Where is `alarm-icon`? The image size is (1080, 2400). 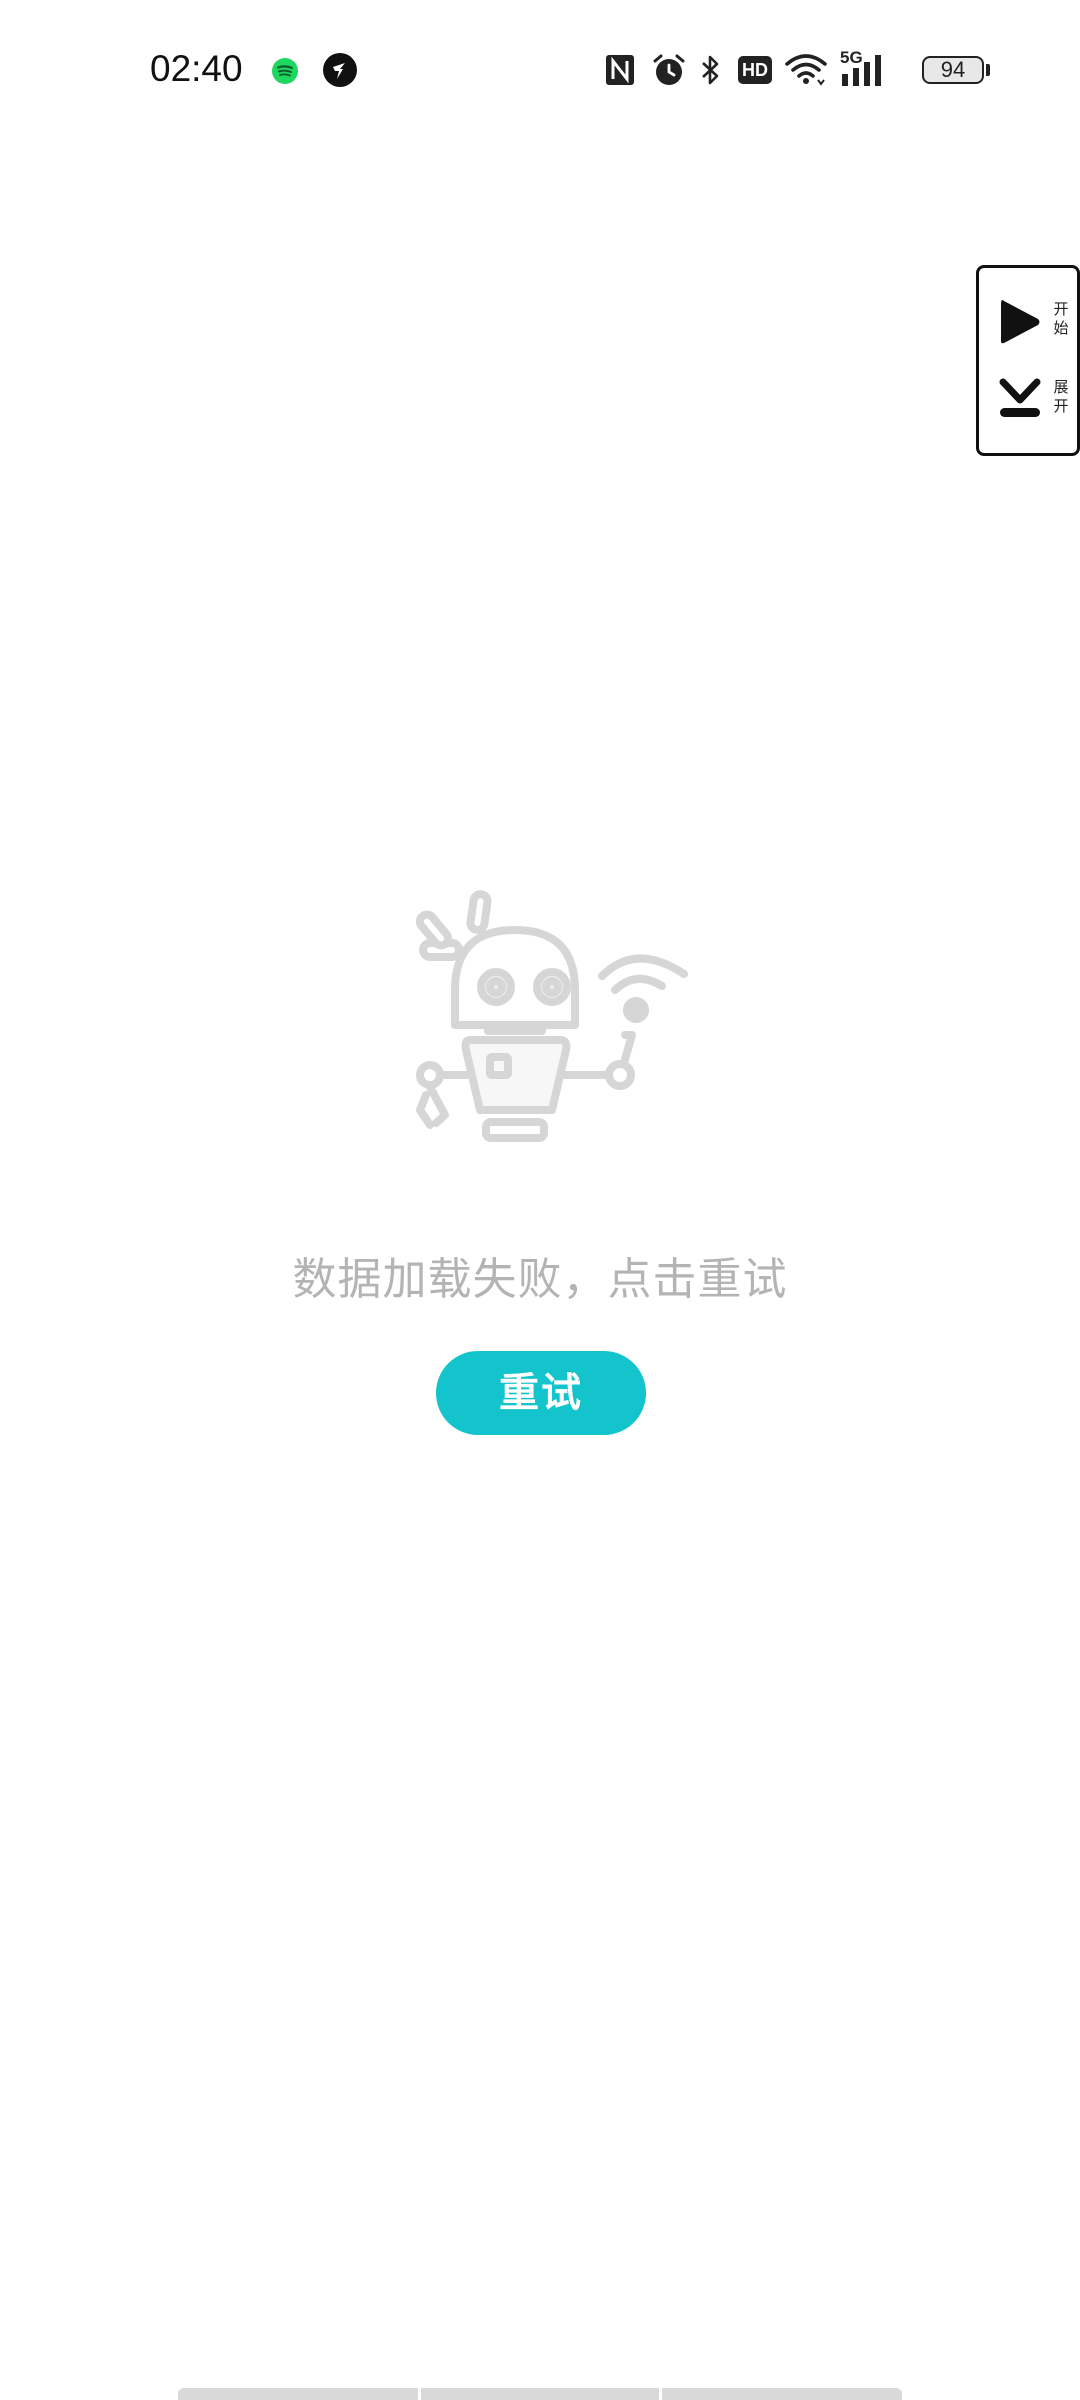
alarm-icon is located at coordinates (669, 69).